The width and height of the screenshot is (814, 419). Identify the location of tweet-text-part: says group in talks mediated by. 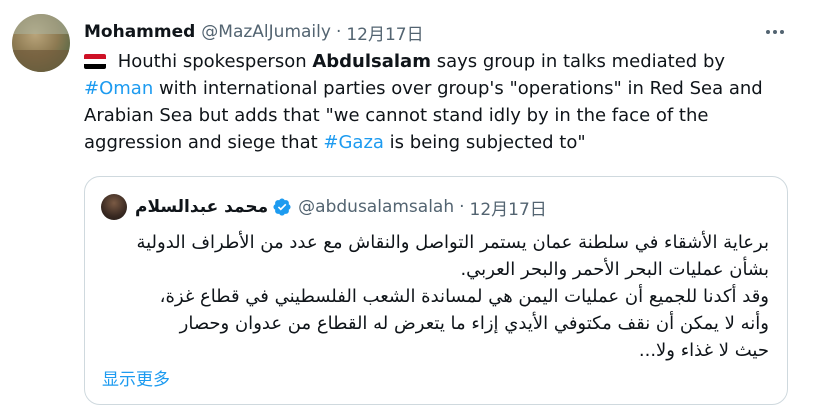
(578, 61).